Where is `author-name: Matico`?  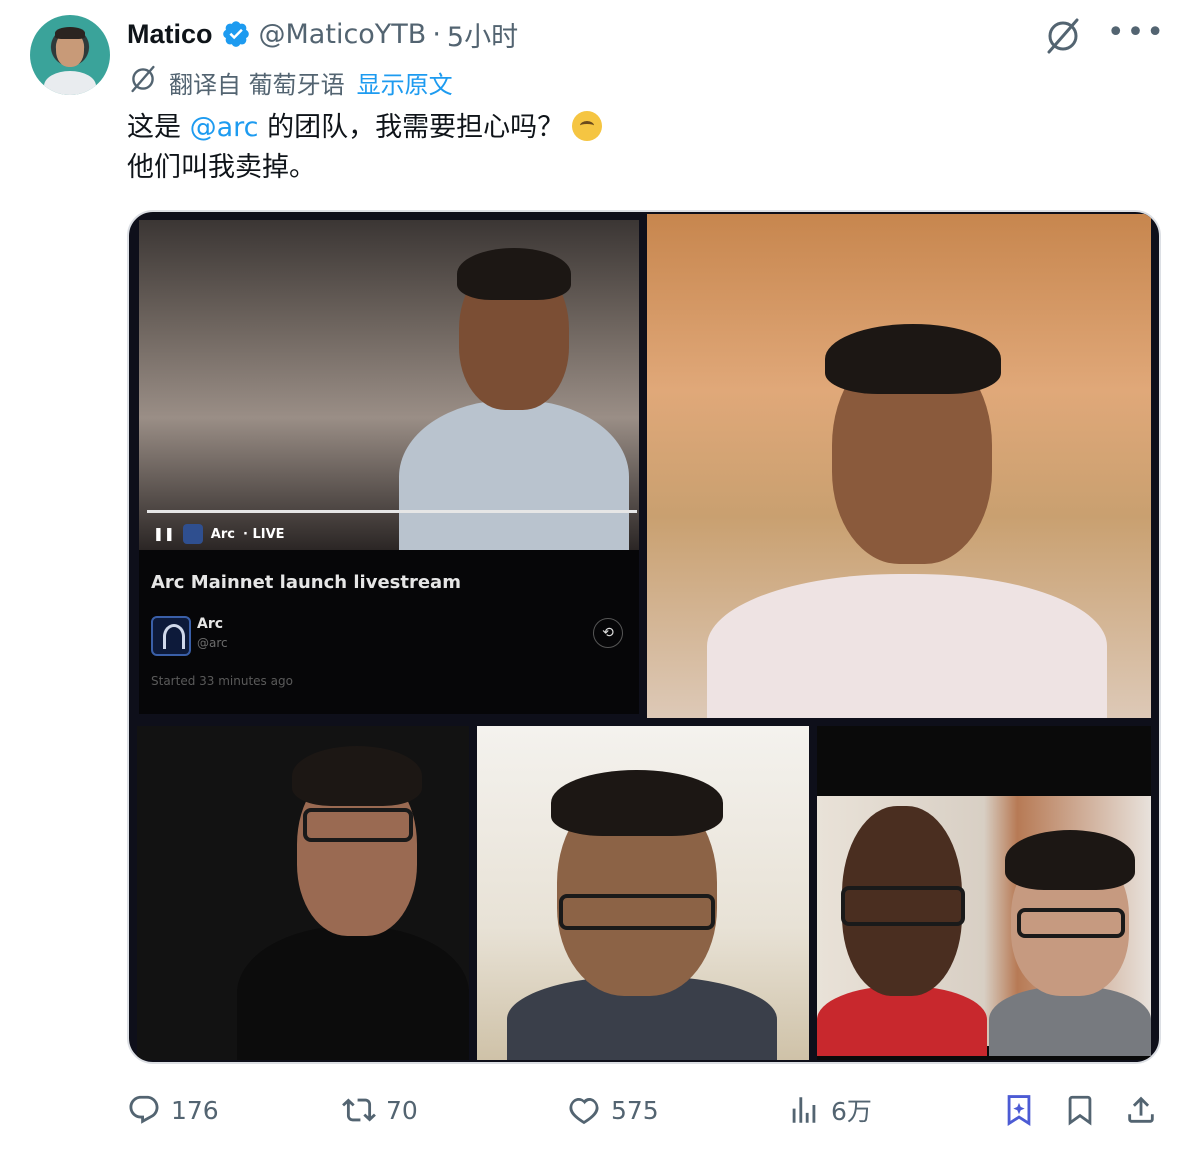
author-name: Matico is located at coordinates (170, 34).